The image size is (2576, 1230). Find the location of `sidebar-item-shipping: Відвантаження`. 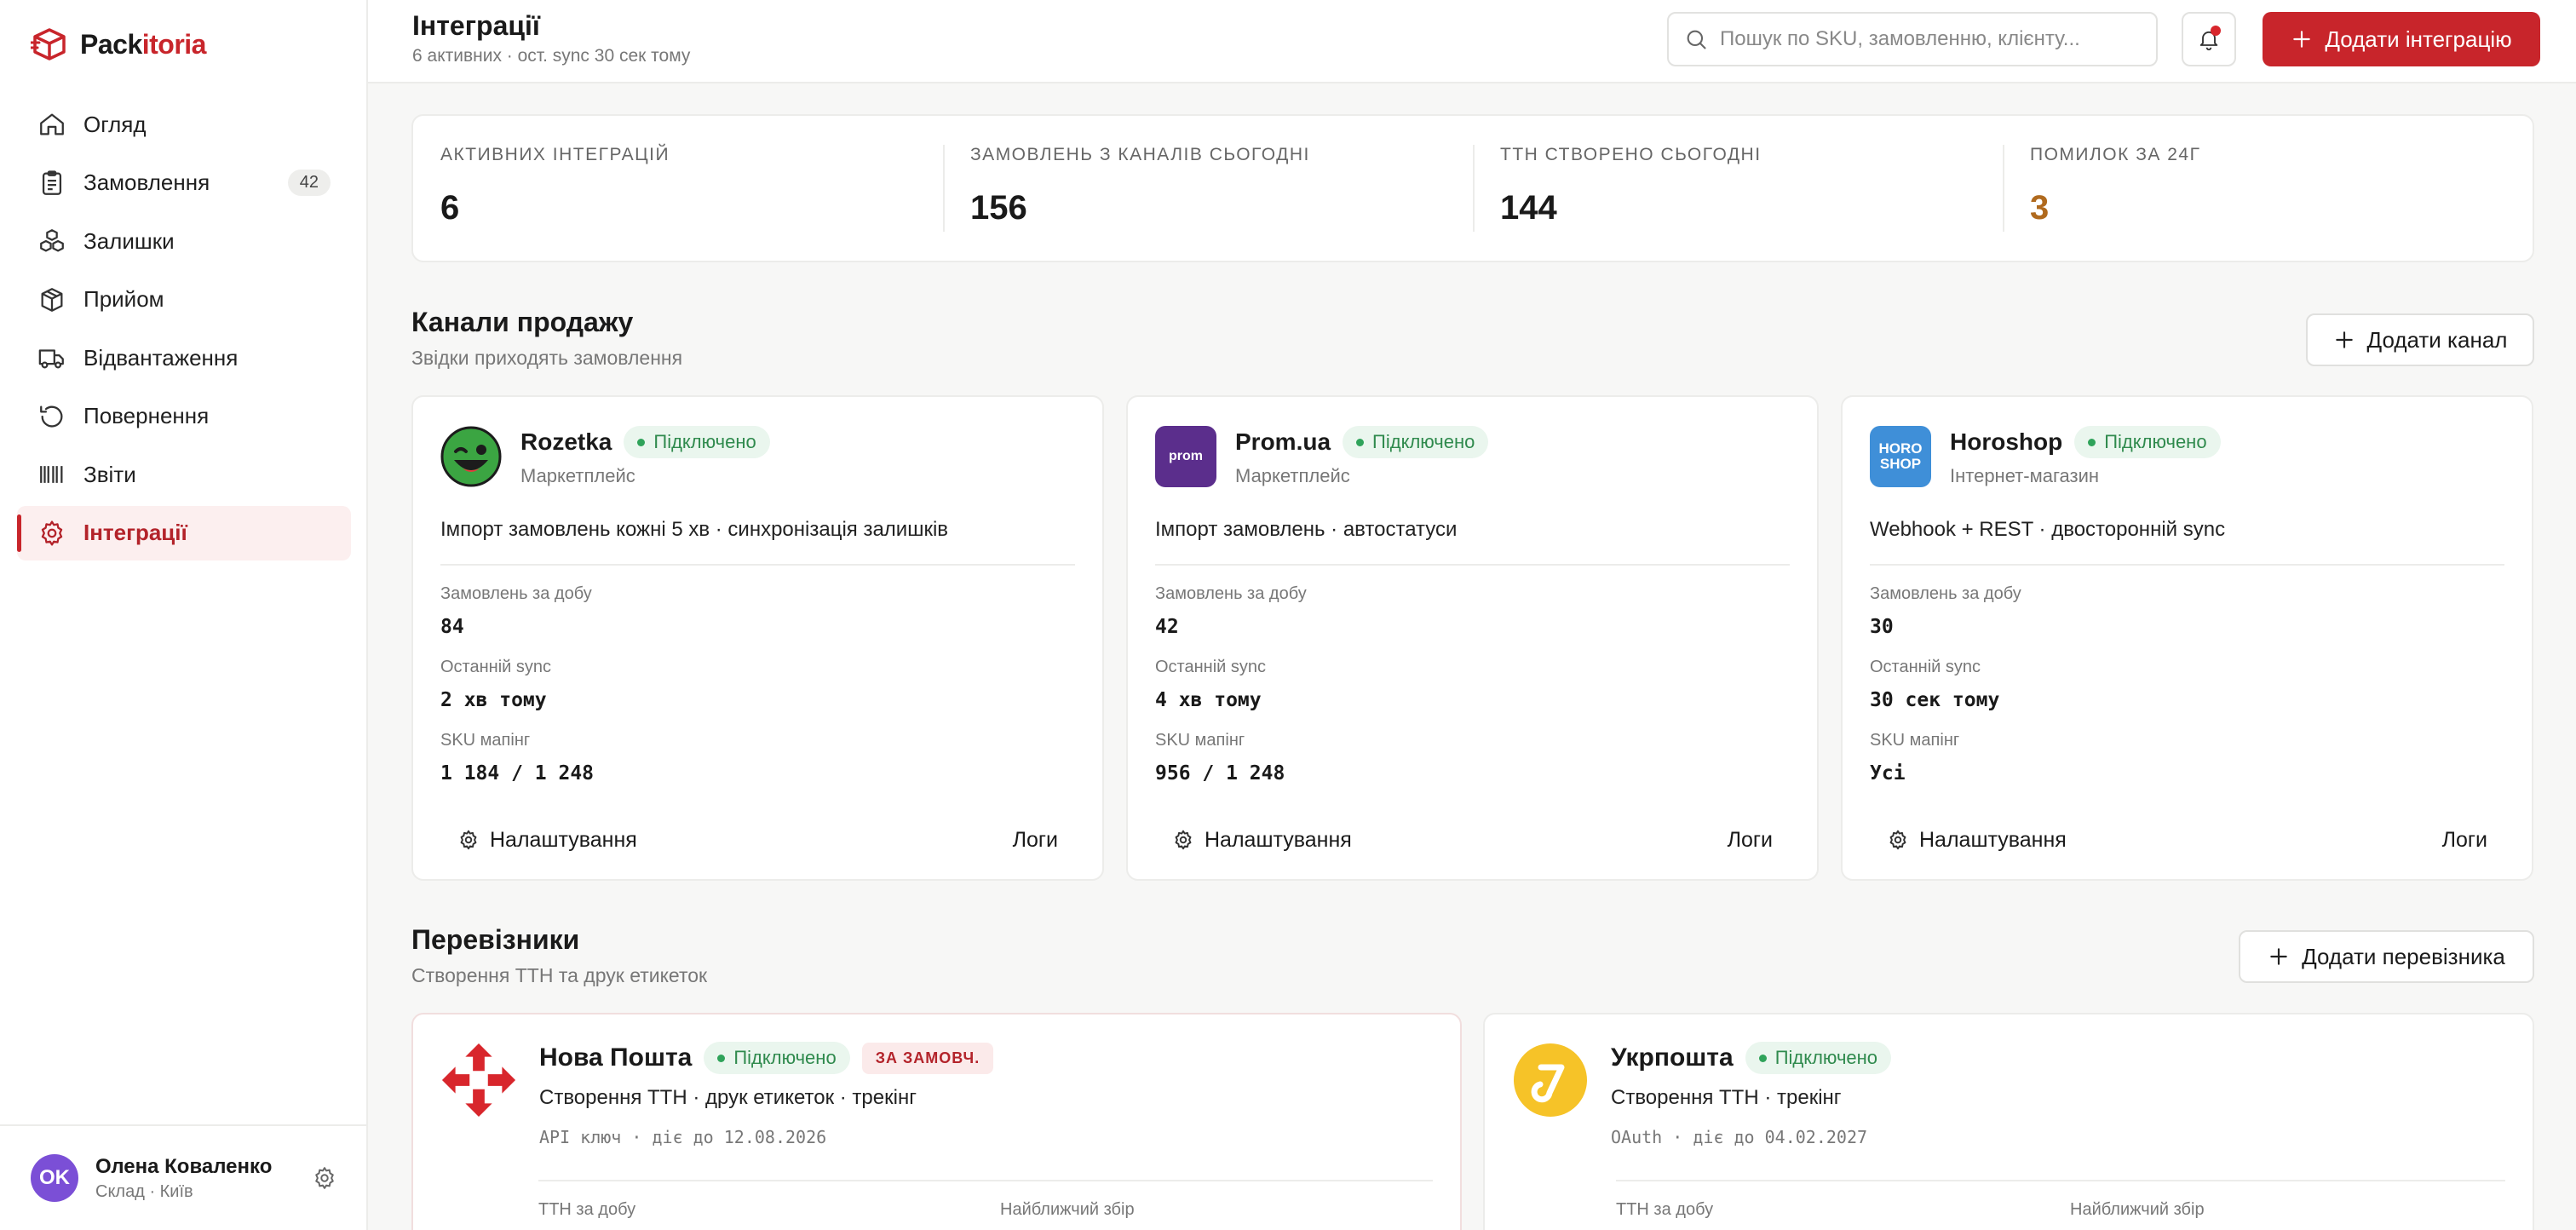

sidebar-item-shipping: Відвантаження is located at coordinates (184, 357).